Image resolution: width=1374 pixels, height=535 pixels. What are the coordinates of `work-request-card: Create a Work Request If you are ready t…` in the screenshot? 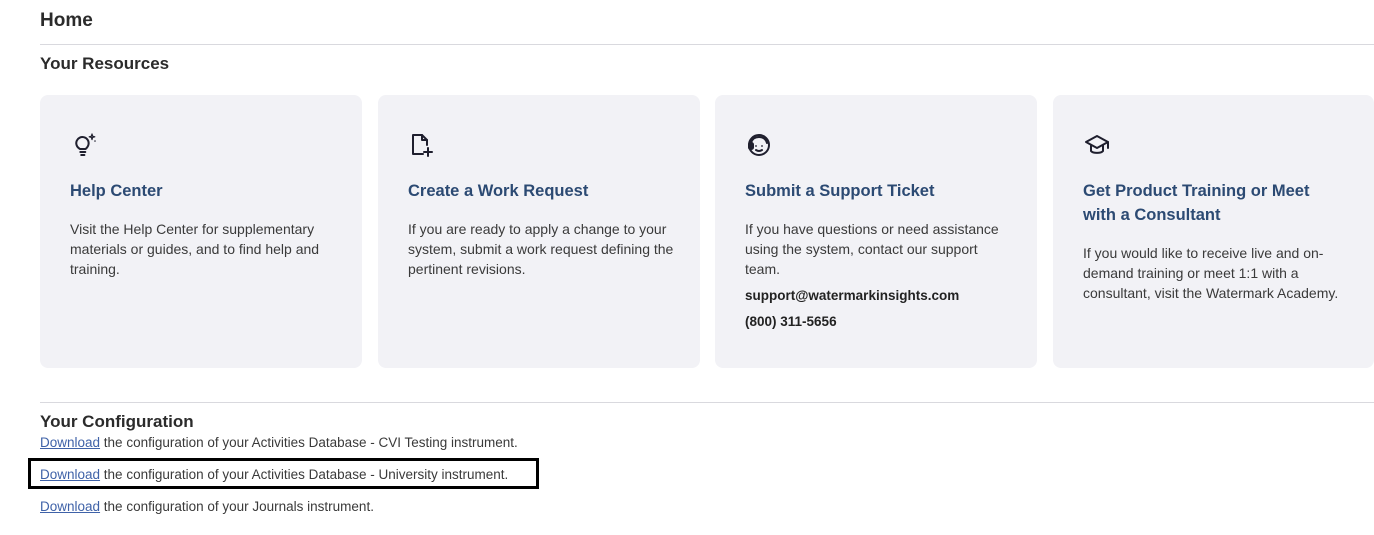 It's located at (539, 231).